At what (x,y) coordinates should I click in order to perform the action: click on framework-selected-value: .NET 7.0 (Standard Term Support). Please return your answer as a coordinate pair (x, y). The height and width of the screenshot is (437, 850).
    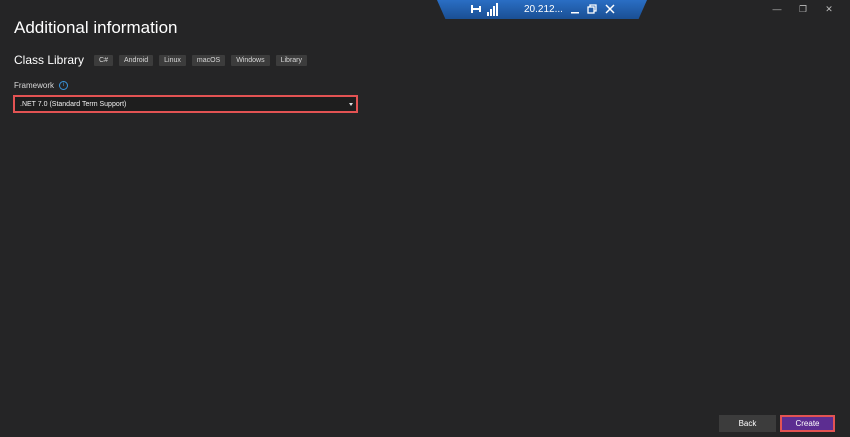
    Looking at the image, I should click on (73, 104).